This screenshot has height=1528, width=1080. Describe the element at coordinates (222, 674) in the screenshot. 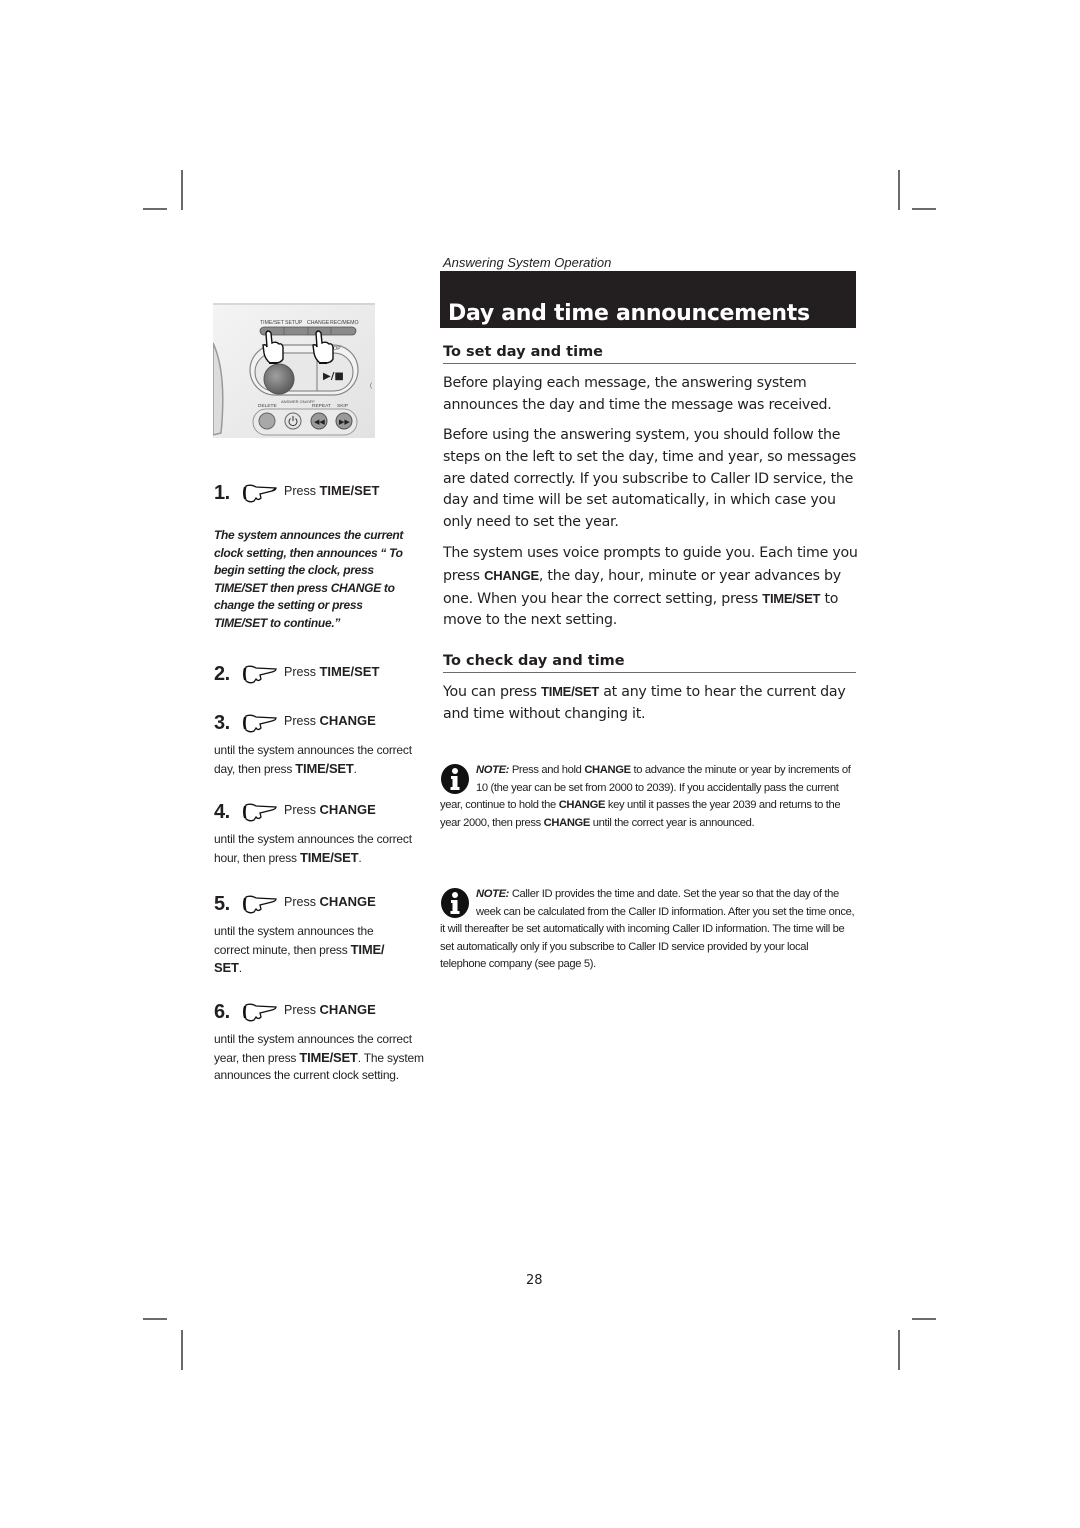

I see `step-number: 2.` at that location.